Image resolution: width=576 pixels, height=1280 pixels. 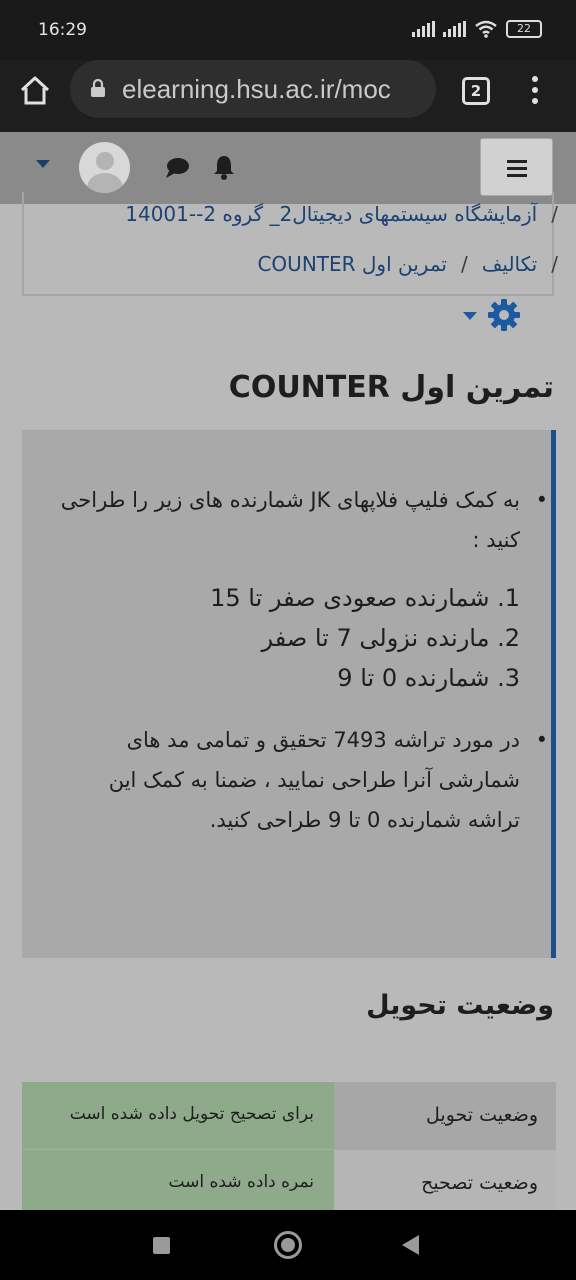 I want to click on breadcrumb-line: / تکالیف / تمرین اول COUNTER, so click(x=407, y=264).